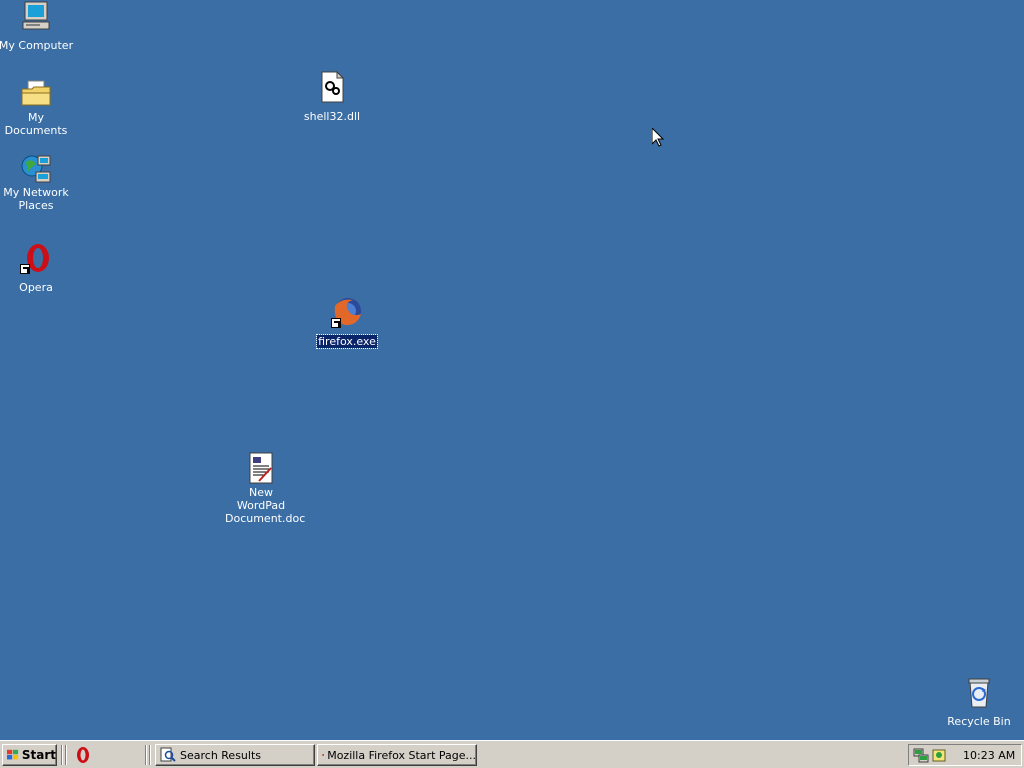  Describe the element at coordinates (921, 755) in the screenshot. I see `network-icon` at that location.